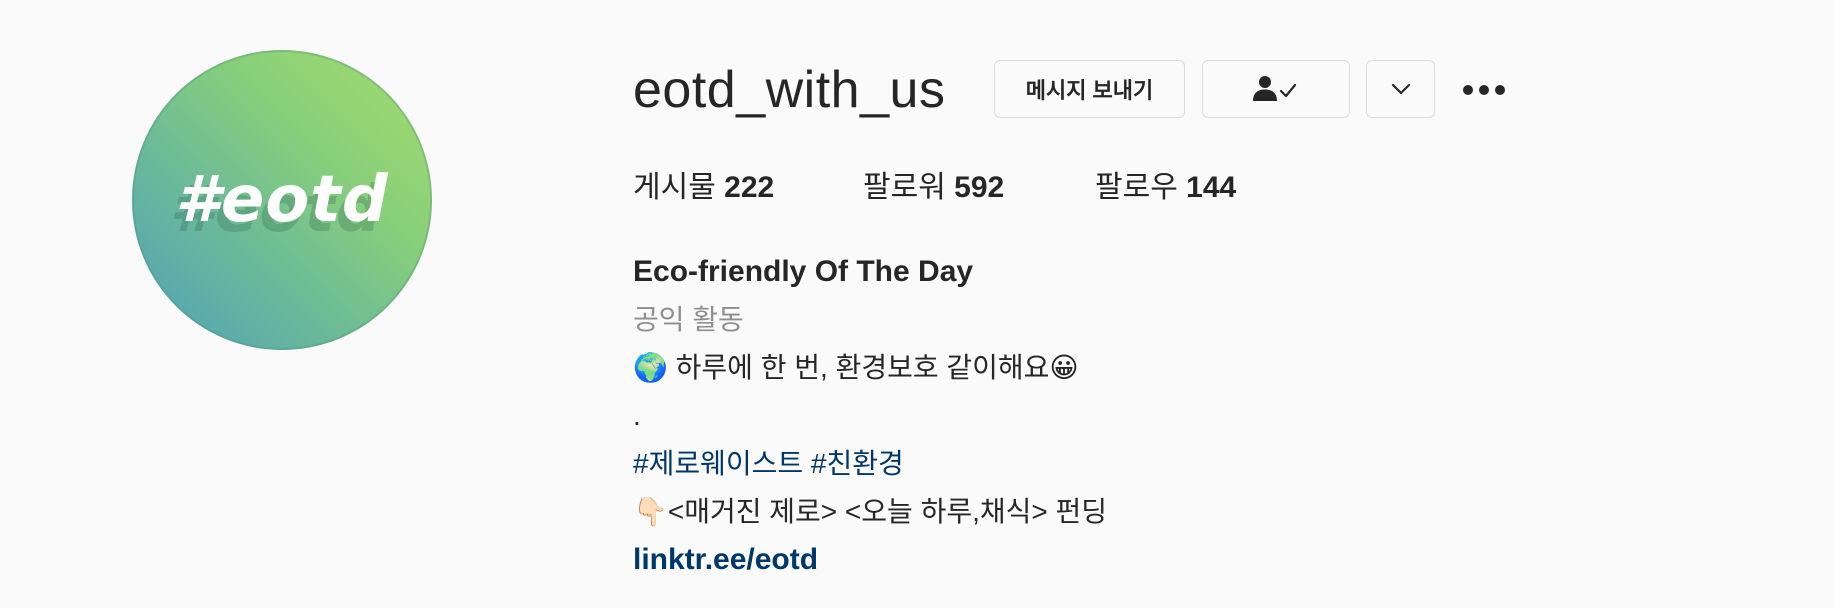  I want to click on suggested-accounts-button, so click(1400, 89).